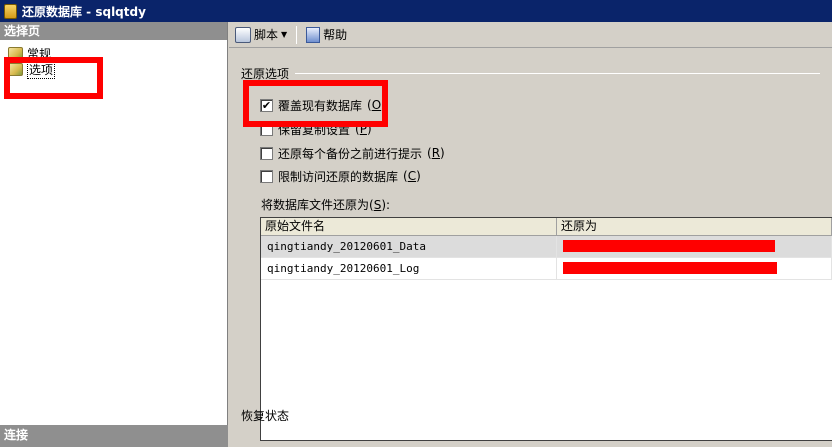  What do you see at coordinates (409, 226) in the screenshot?
I see `column-header-original: 原始文件名` at bounding box center [409, 226].